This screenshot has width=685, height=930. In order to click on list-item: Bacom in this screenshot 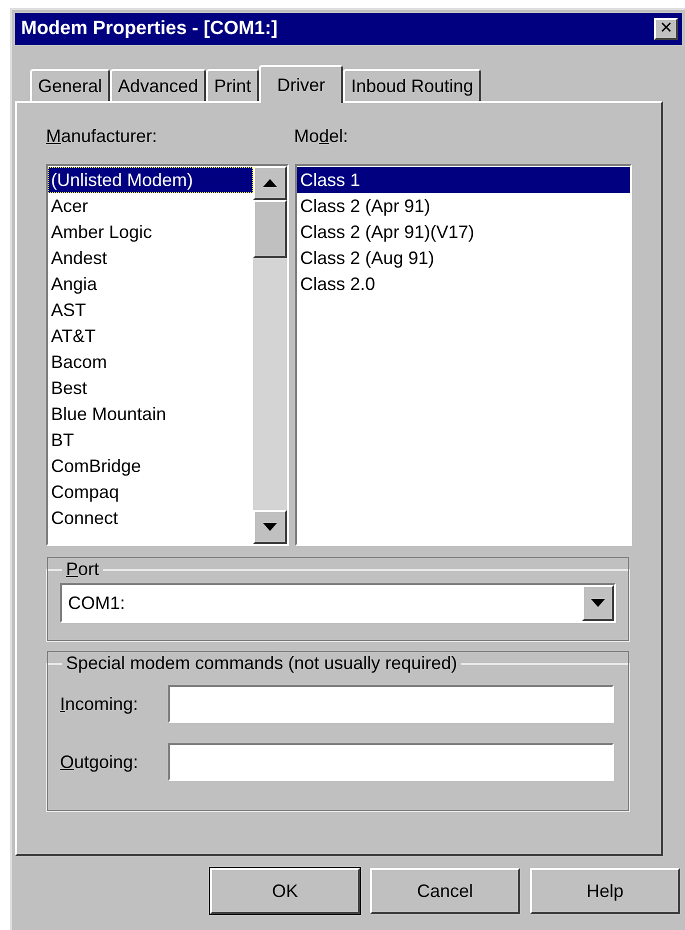, I will do `click(151, 362)`.